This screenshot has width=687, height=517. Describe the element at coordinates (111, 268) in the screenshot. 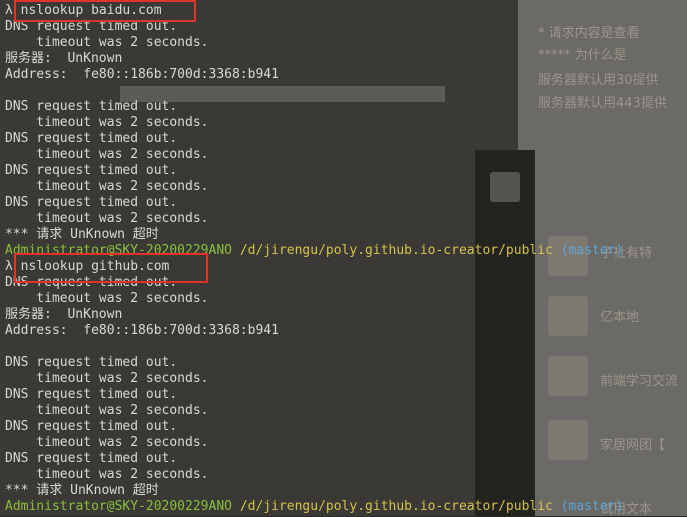

I see `highlight-box-github-command` at that location.